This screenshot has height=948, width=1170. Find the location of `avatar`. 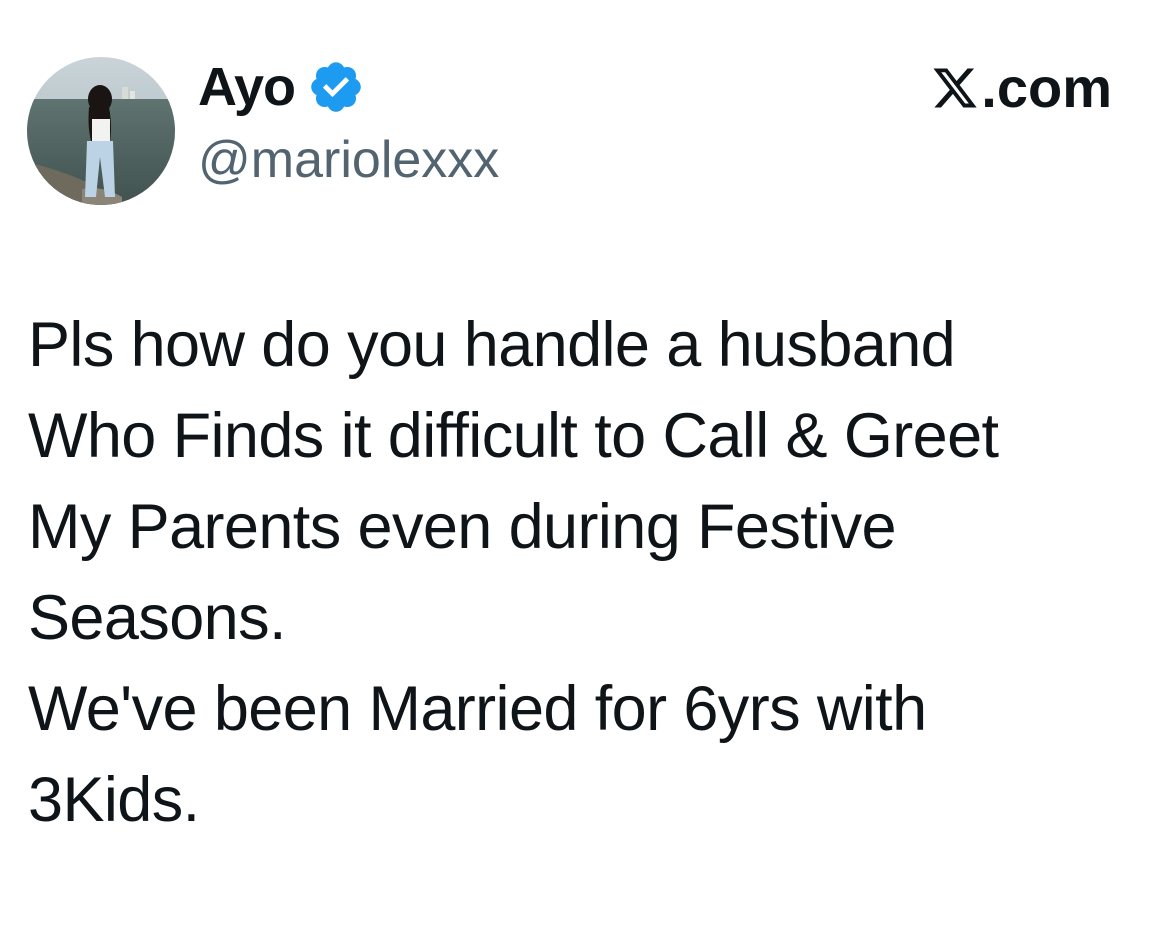

avatar is located at coordinates (101, 131).